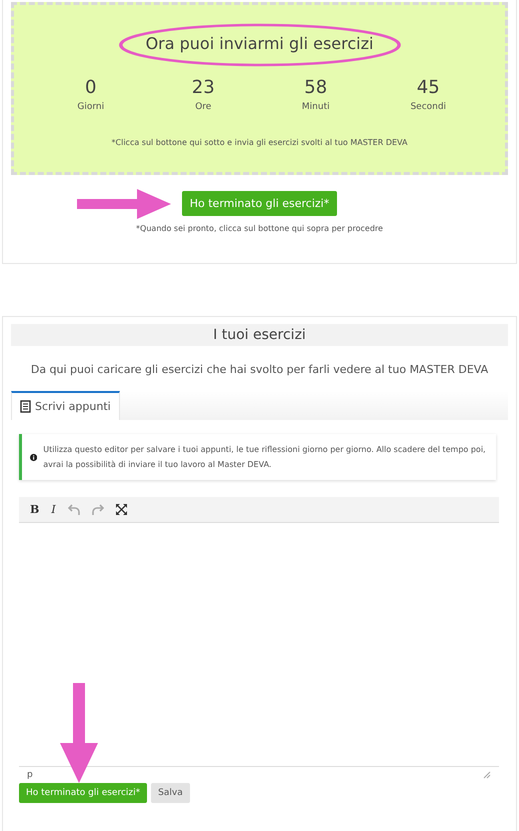  I want to click on countdown-number: 23, so click(203, 87).